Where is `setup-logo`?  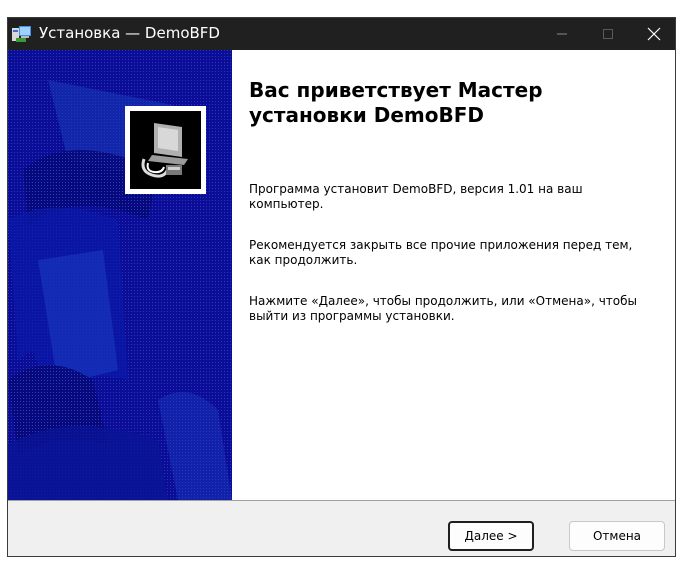
setup-logo is located at coordinates (165, 150).